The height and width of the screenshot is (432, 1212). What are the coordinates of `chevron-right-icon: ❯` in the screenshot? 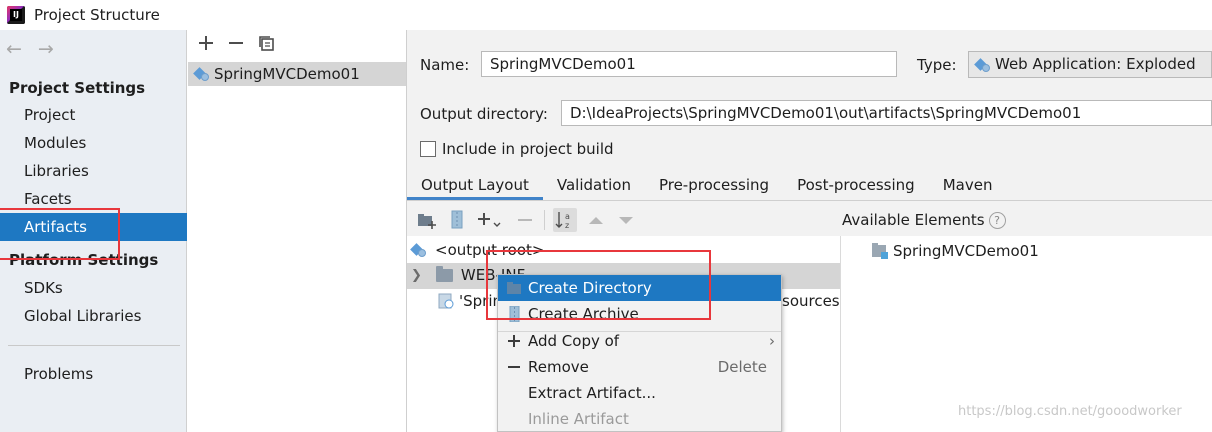 It's located at (416, 275).